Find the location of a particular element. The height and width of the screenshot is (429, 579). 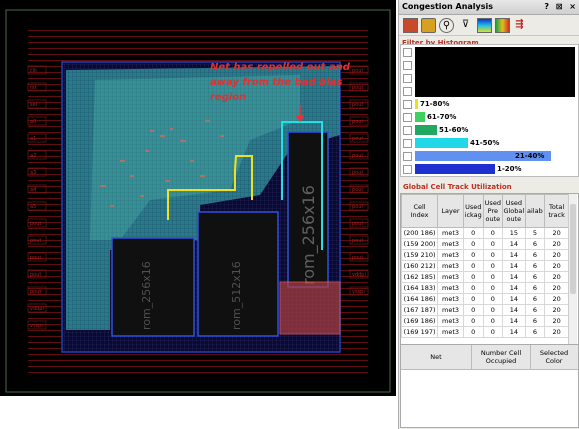

pin-label: a5 is located at coordinates (33, 207).